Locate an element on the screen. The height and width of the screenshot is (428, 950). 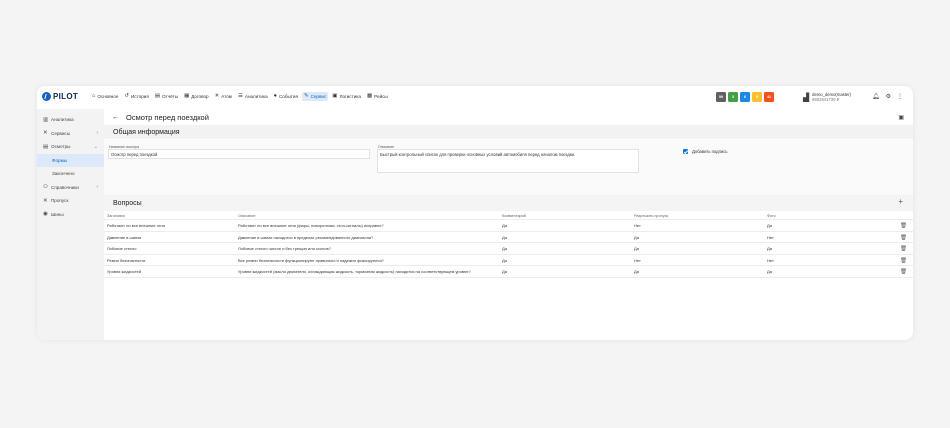
sidebar-item-label: Формы is located at coordinates (60, 160).